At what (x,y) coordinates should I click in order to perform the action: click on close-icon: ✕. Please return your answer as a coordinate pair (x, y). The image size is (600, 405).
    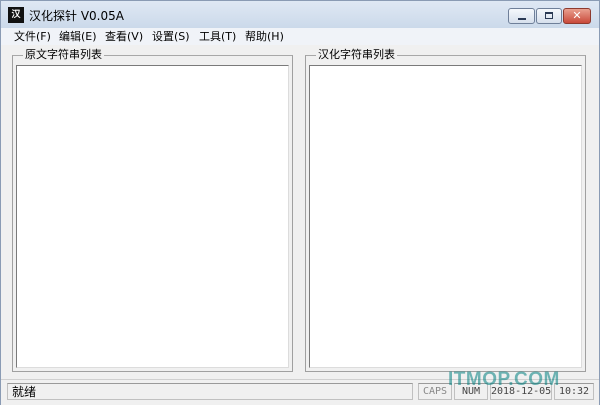
    Looking at the image, I should click on (577, 15).